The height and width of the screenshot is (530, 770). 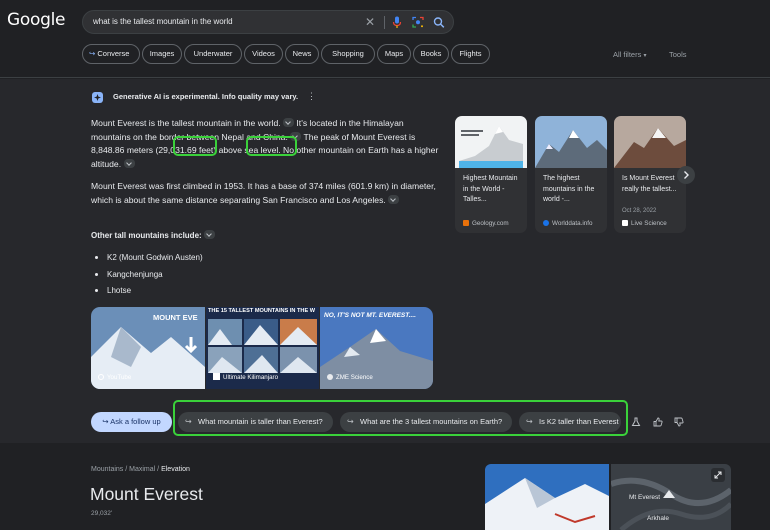 What do you see at coordinates (645, 56) in the screenshot?
I see `caret-down-icon: ▾` at bounding box center [645, 56].